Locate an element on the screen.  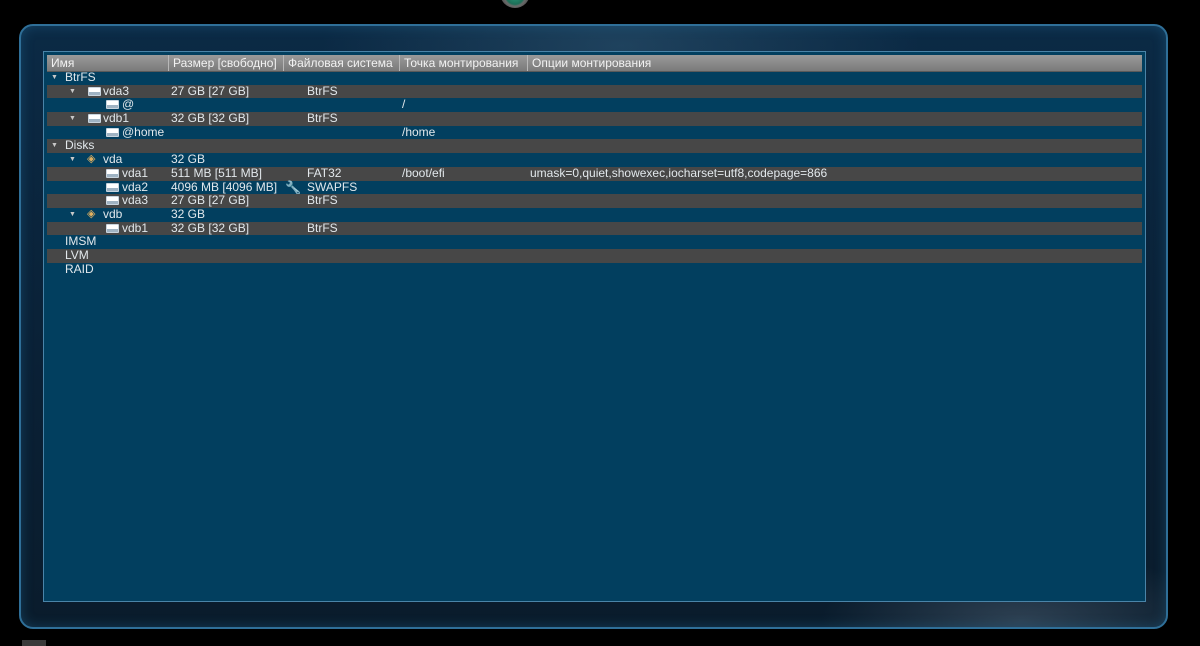
row-name: vda1 is located at coordinates (135, 172).